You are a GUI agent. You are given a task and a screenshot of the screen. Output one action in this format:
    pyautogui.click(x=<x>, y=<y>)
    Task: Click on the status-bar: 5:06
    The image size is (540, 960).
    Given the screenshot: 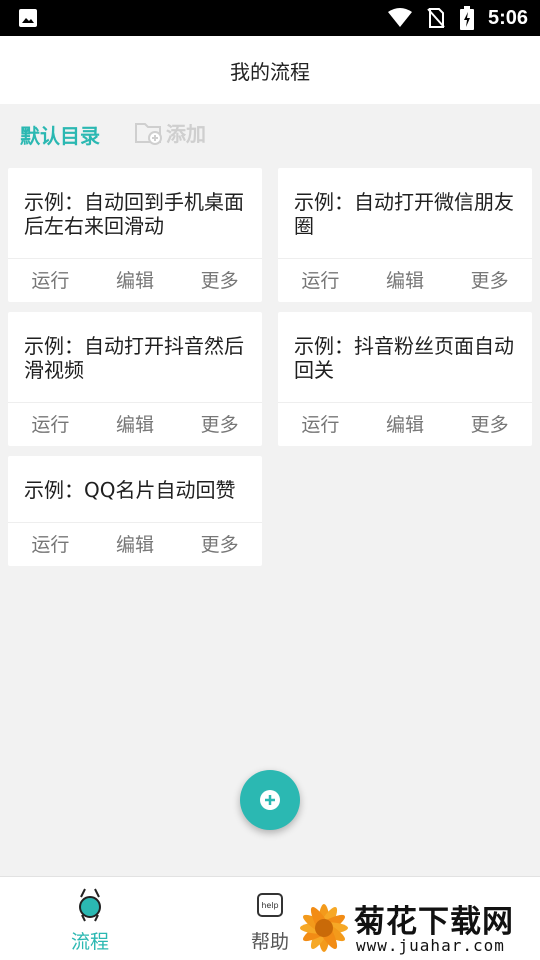 What is the action you would take?
    pyautogui.click(x=270, y=18)
    